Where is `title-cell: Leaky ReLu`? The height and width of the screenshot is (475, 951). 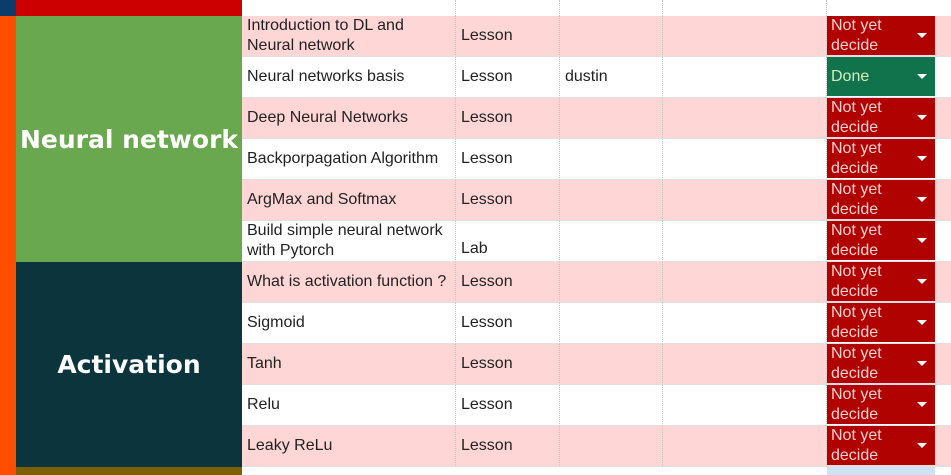
title-cell: Leaky ReLu is located at coordinates (349, 446).